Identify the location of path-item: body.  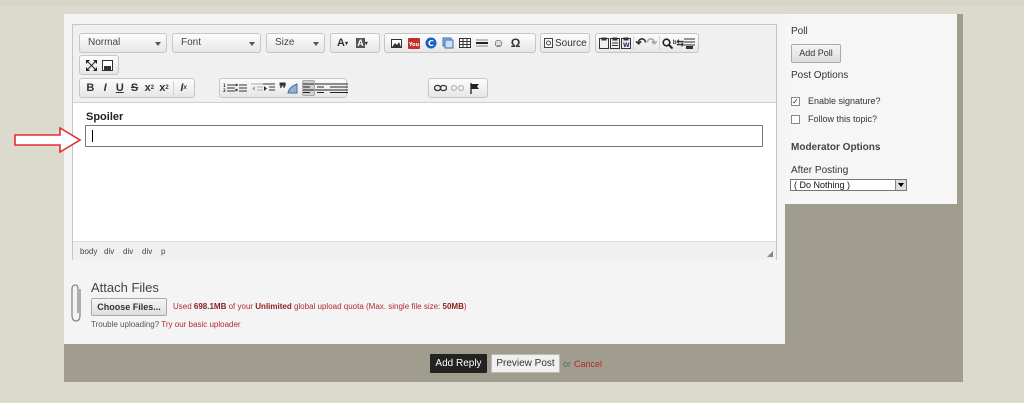
(88, 251).